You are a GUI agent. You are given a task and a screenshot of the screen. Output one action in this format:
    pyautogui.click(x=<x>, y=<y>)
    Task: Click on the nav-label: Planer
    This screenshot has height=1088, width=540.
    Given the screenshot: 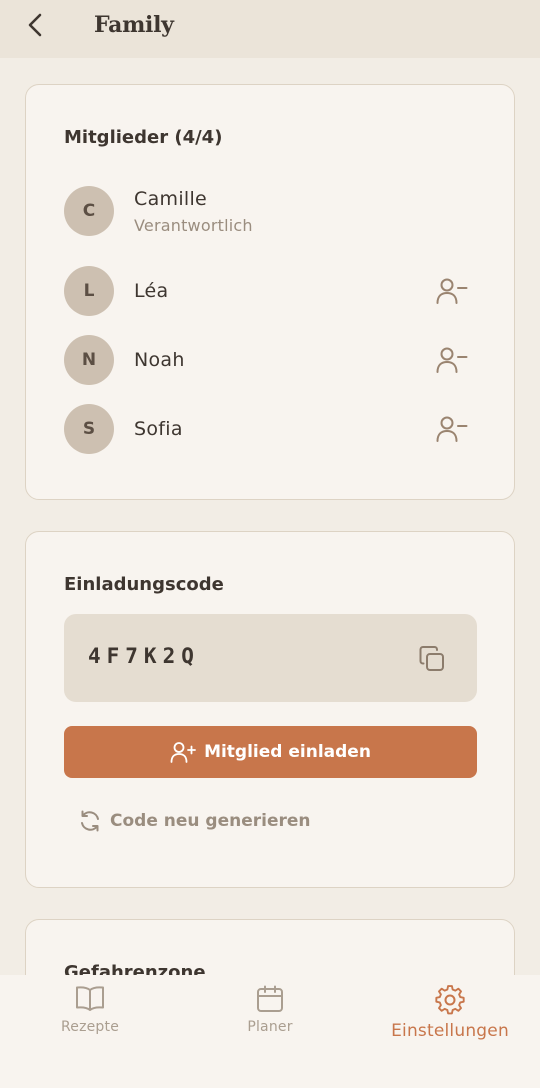 What is the action you would take?
    pyautogui.click(x=270, y=1027)
    